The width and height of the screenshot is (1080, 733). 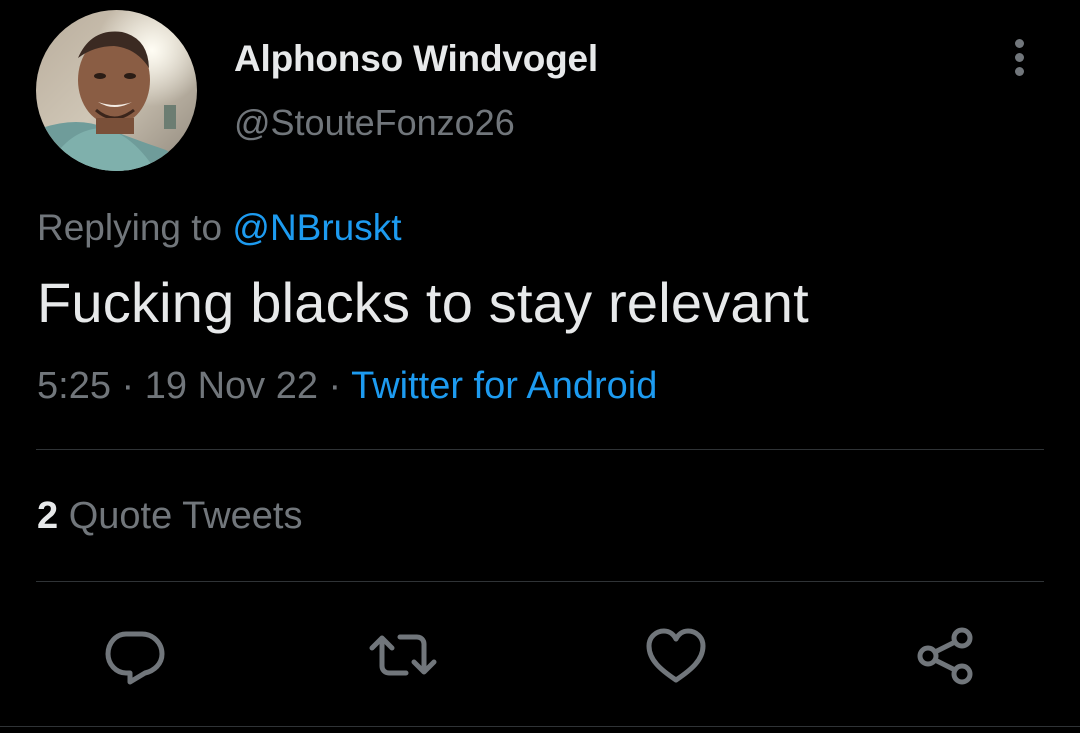 I want to click on share-button, so click(x=945, y=655).